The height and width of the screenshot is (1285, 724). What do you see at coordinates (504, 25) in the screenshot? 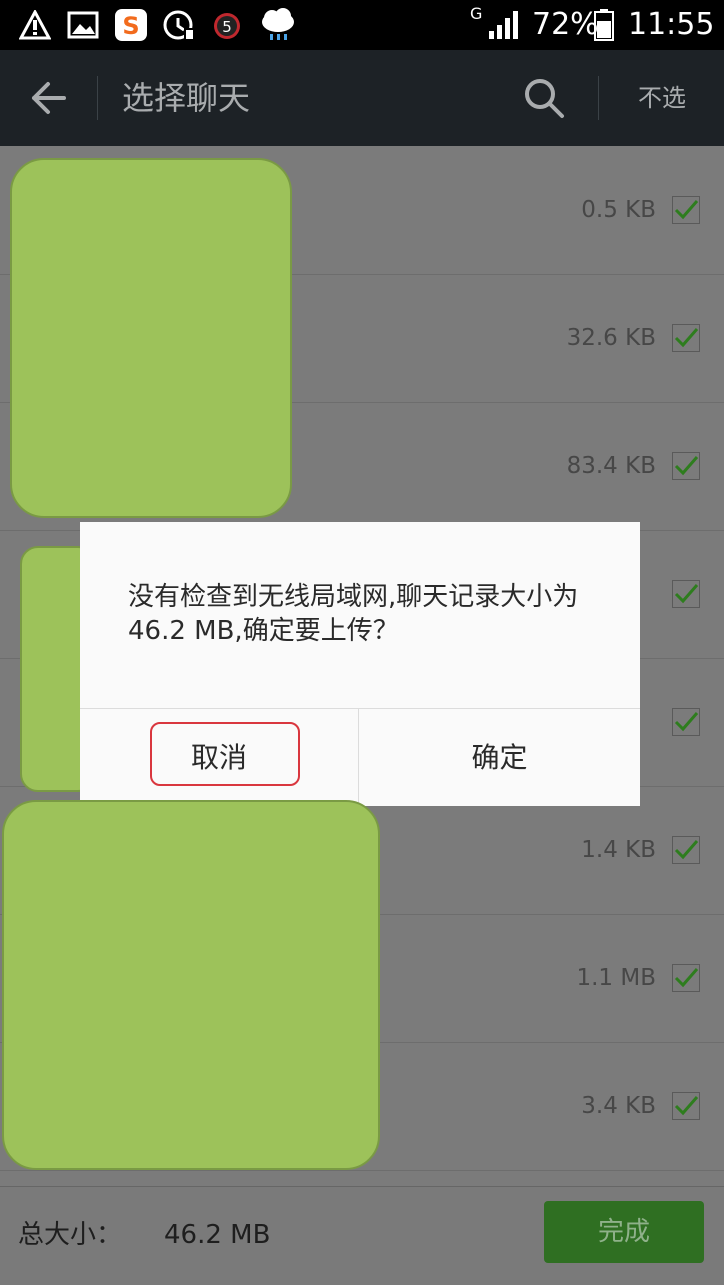
I see `signal-icon` at bounding box center [504, 25].